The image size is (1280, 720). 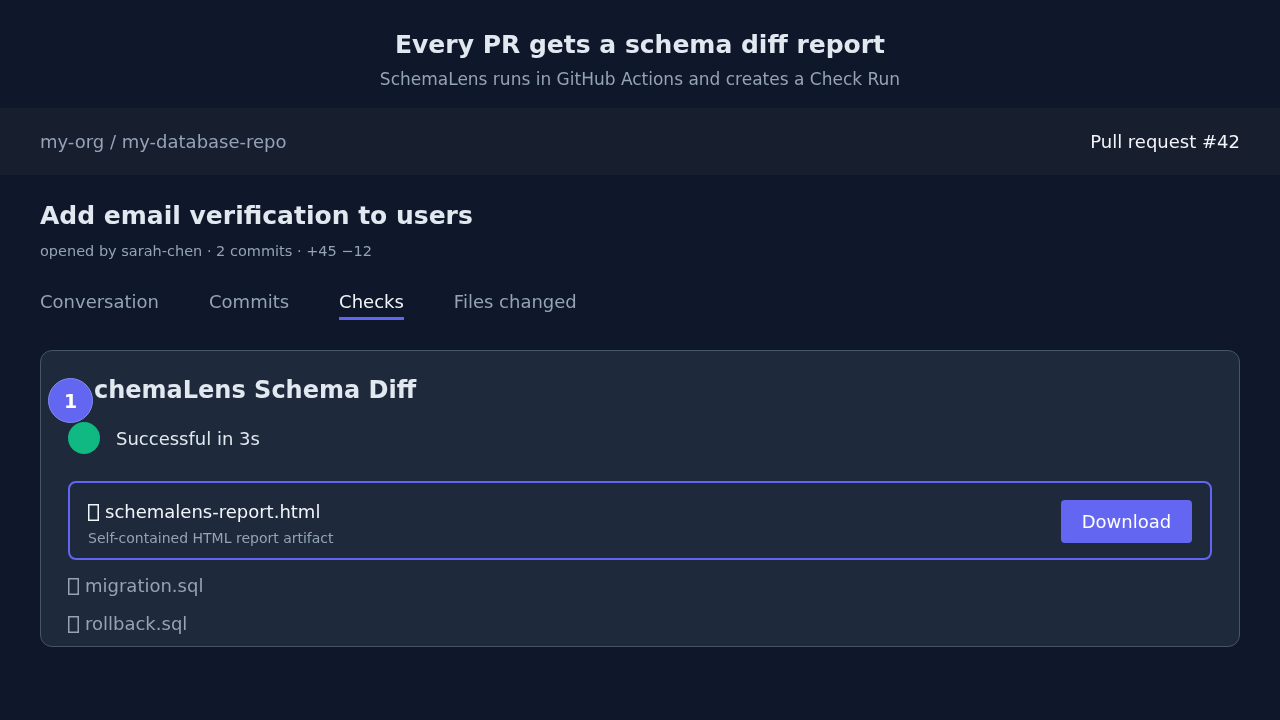 I want to click on page-subtitle: SchemaLens runs in GitHub Actions and creates a Check Run, so click(x=640, y=79).